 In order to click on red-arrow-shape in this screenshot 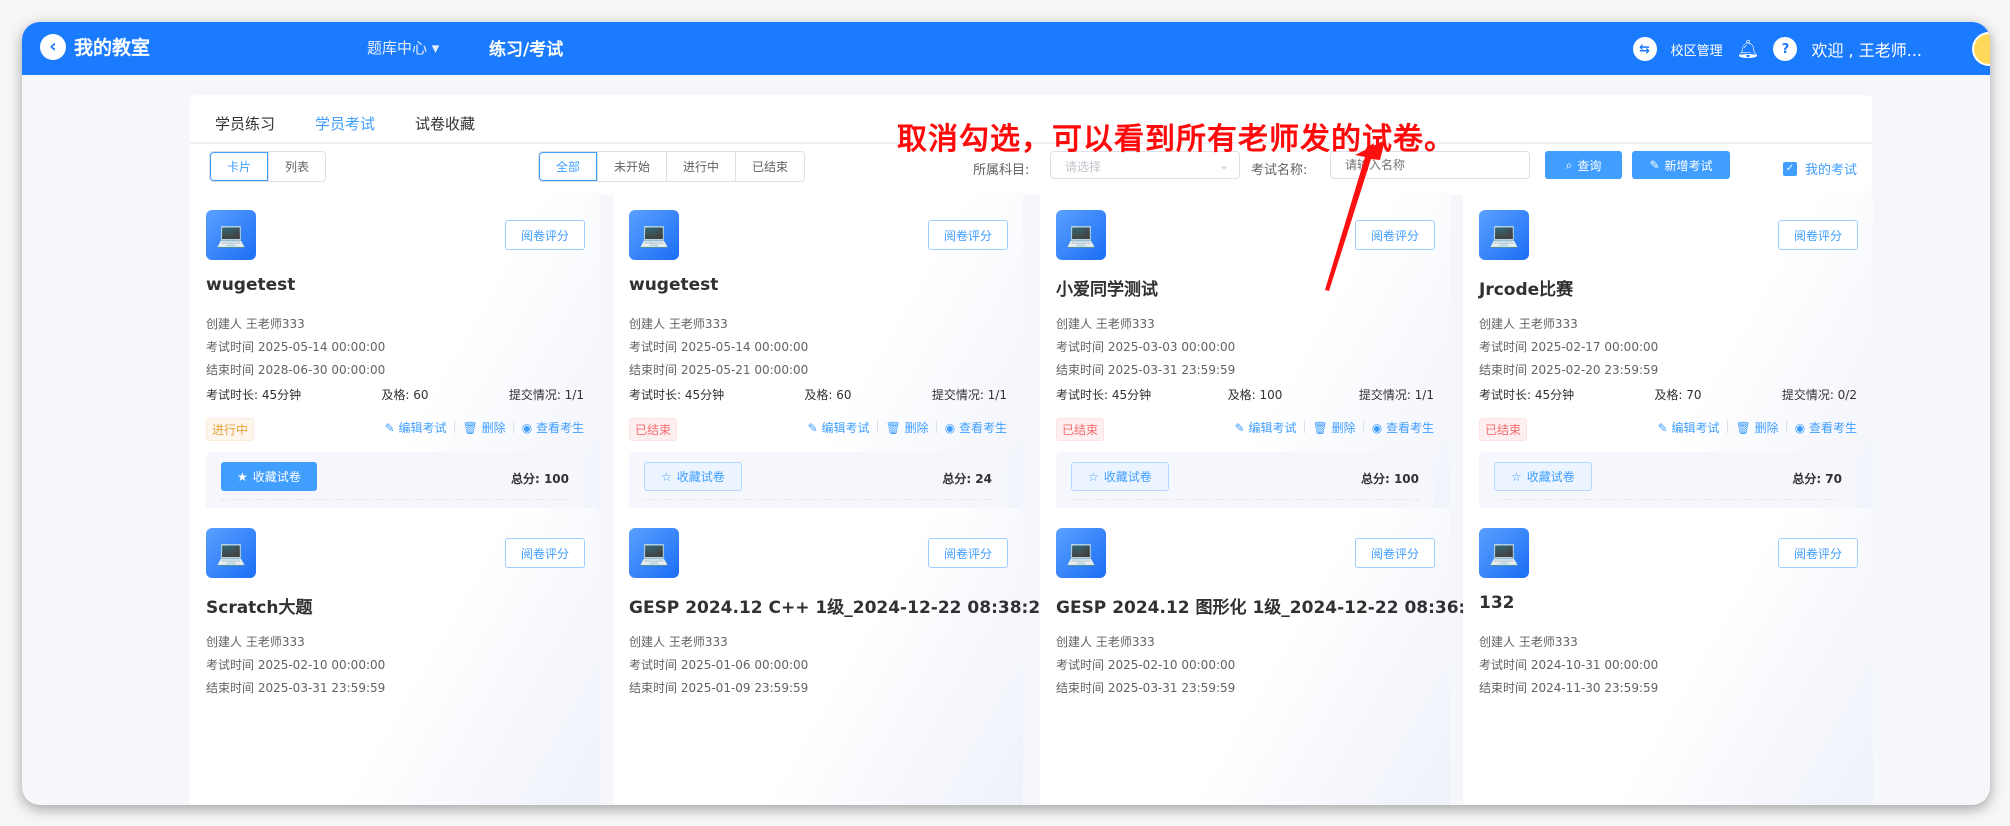, I will do `click(1355, 215)`.